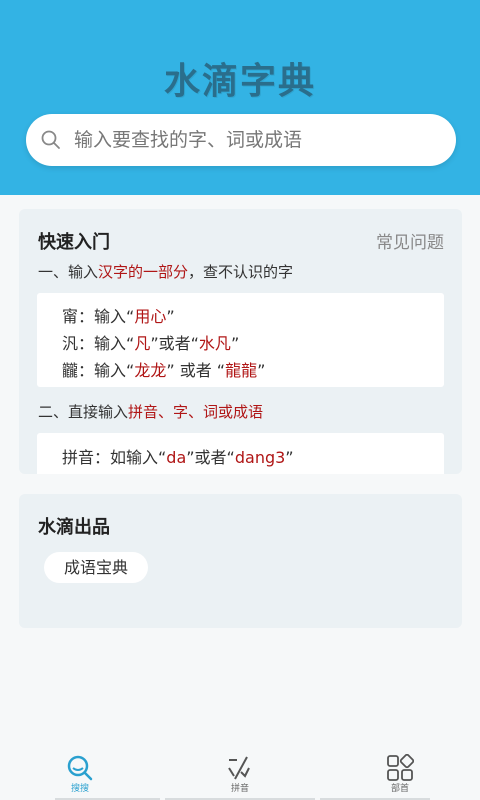  What do you see at coordinates (239, 81) in the screenshot?
I see `app-title: 水滴字典` at bounding box center [239, 81].